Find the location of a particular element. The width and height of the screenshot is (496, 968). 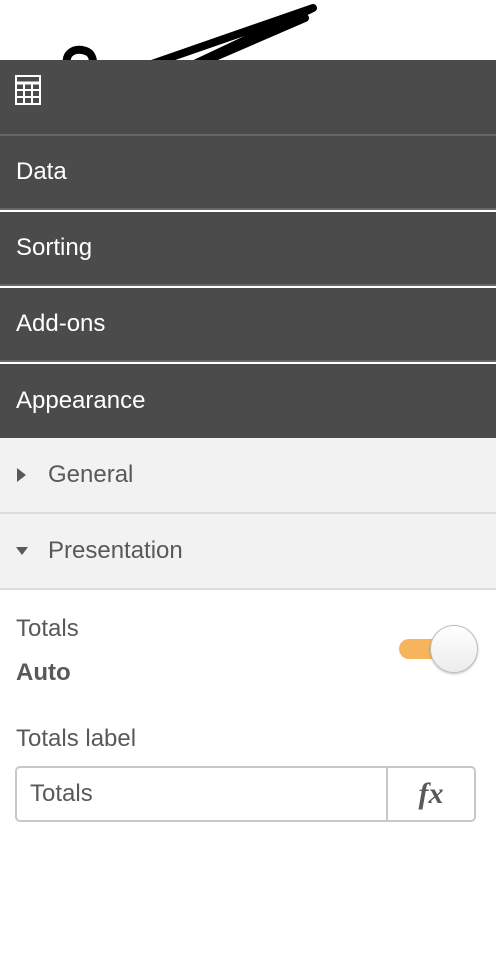

totals-label-input is located at coordinates (201, 794).